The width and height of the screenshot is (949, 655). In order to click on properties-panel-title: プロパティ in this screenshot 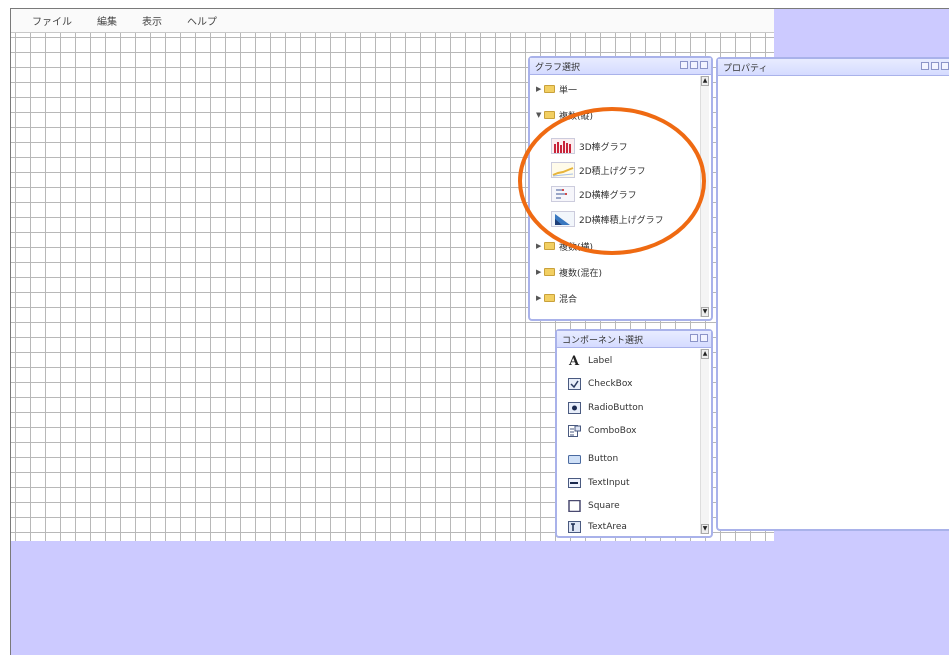, I will do `click(745, 69)`.